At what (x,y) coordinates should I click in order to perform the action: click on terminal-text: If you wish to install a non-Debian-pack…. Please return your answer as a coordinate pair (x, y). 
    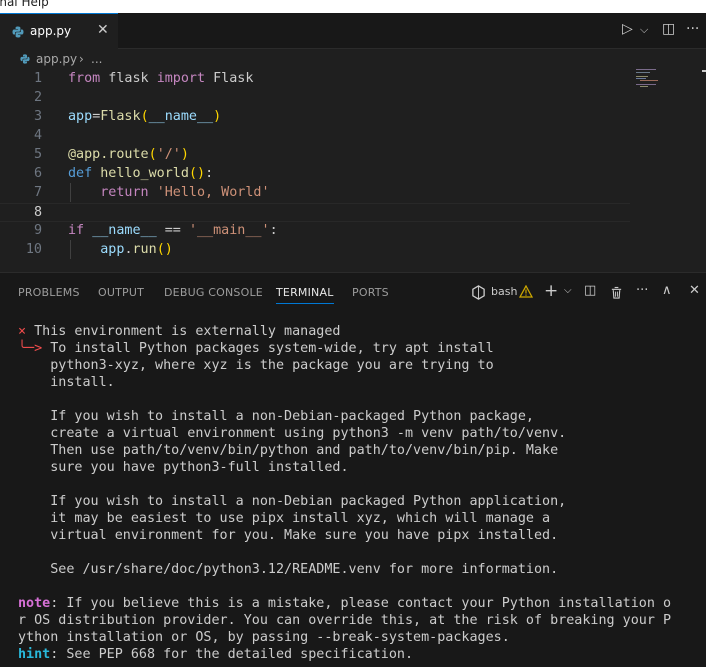
    Looking at the image, I should click on (276, 416).